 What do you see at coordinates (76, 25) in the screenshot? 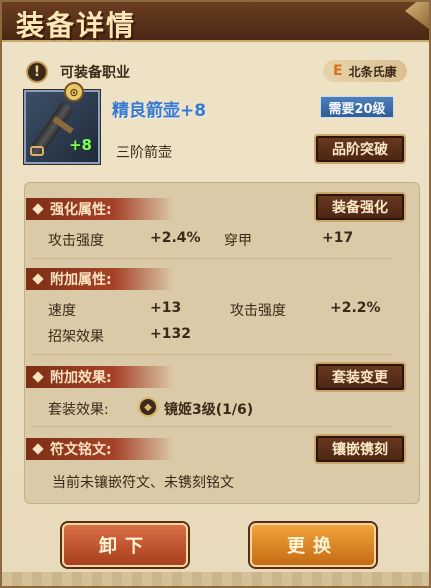
I see `page-title: 装备详情` at bounding box center [76, 25].